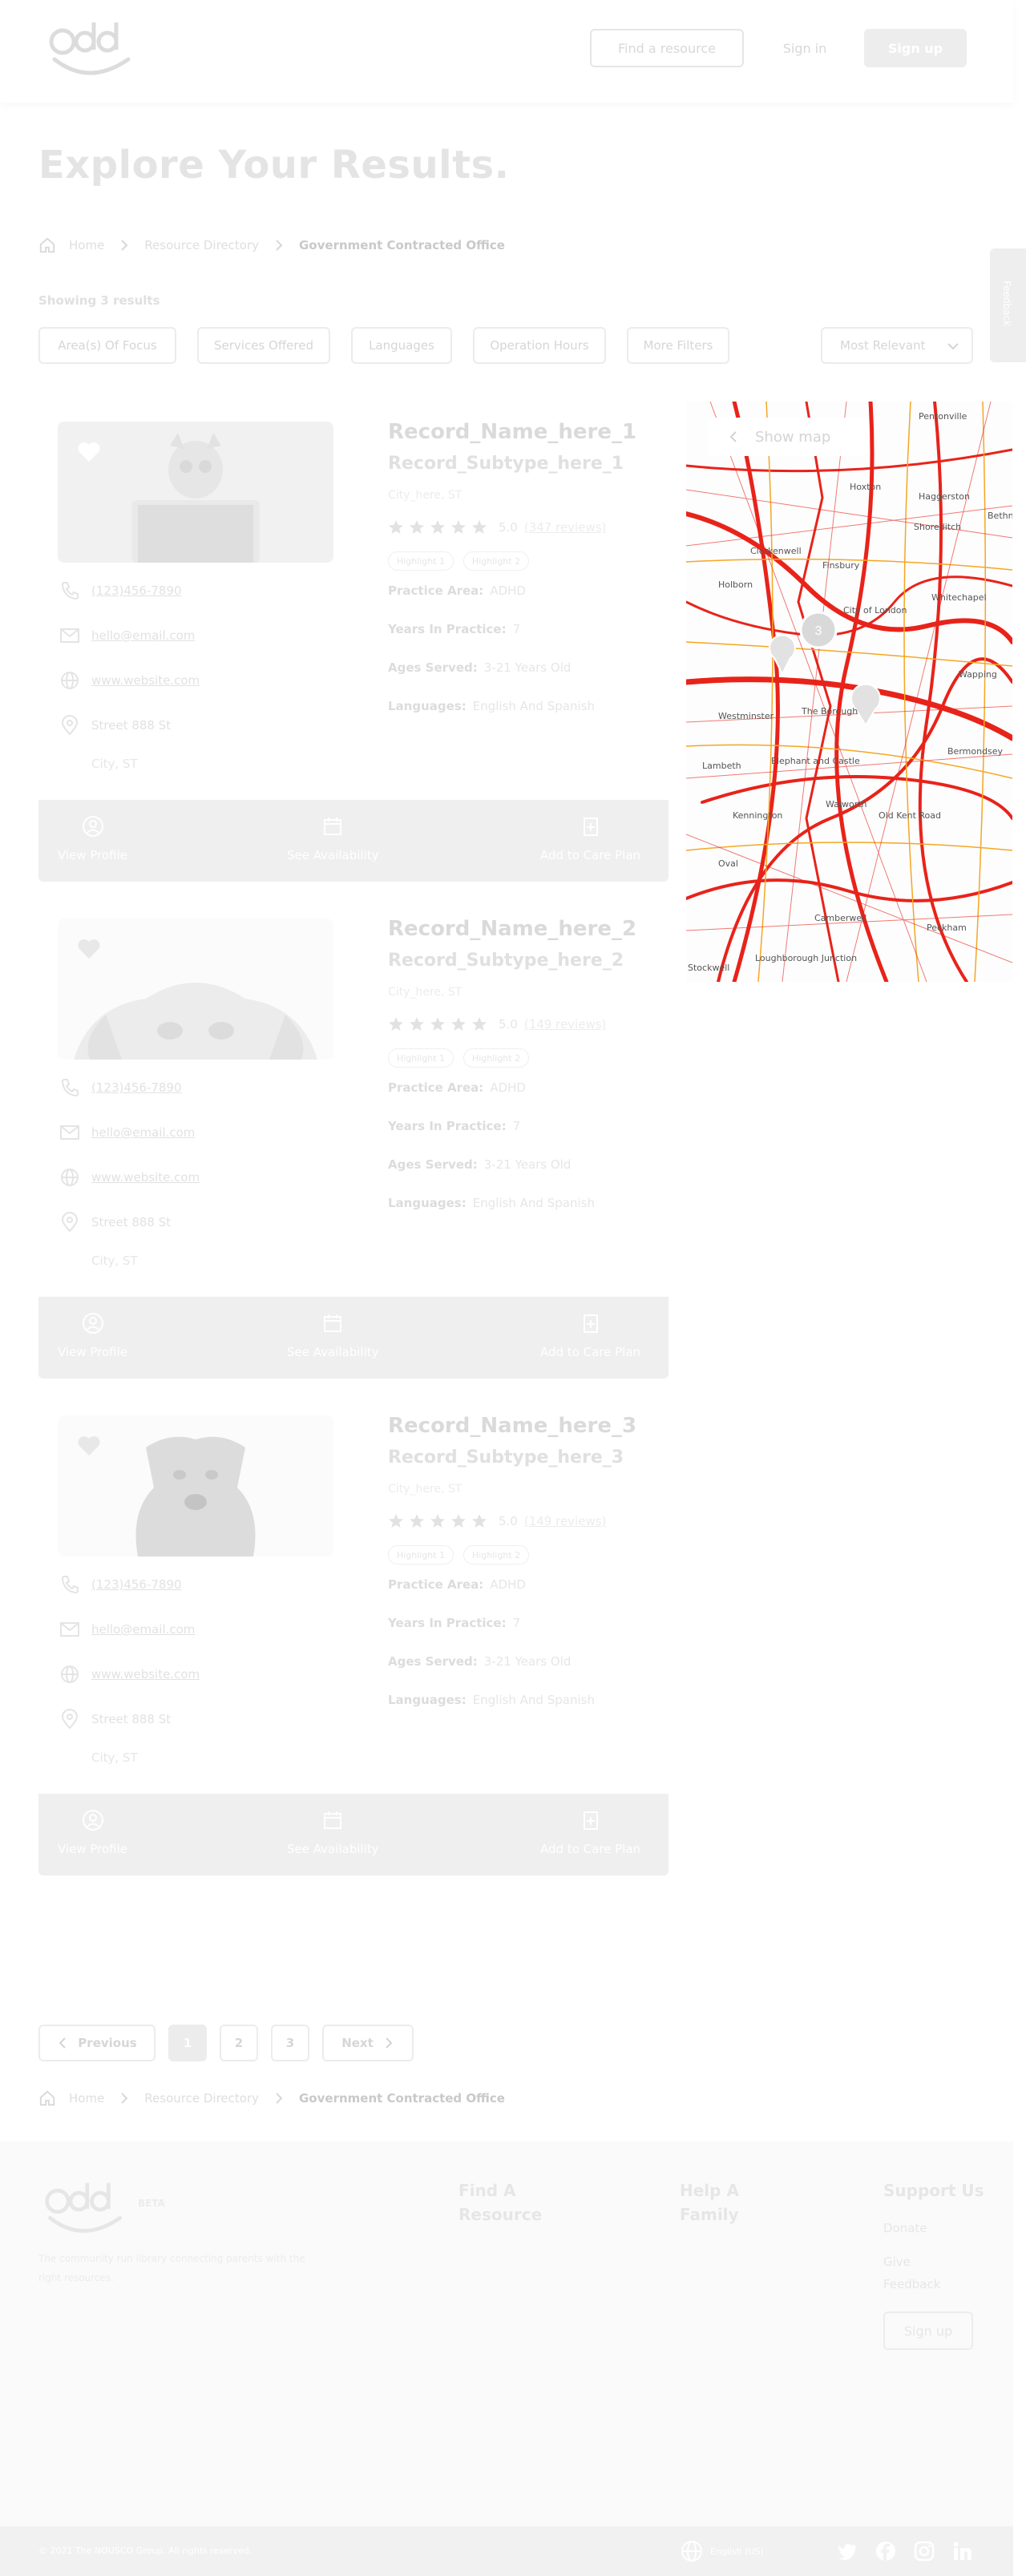 This screenshot has height=2576, width=1026. Describe the element at coordinates (357, 2043) in the screenshot. I see `next-label: Next` at that location.